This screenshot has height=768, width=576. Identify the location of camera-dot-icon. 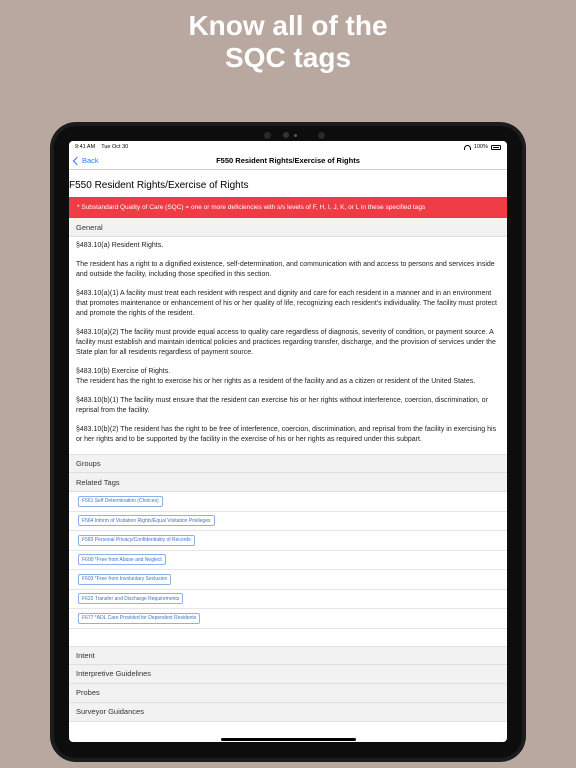
(295, 135).